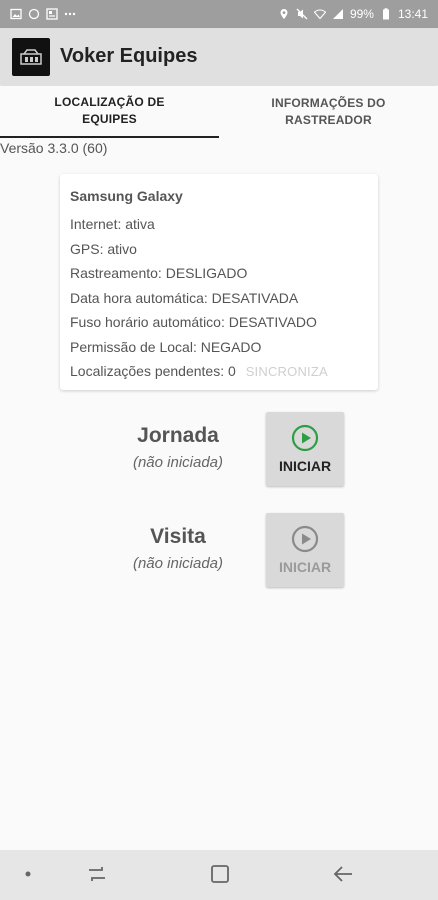 The height and width of the screenshot is (900, 438). What do you see at coordinates (178, 462) in the screenshot?
I see `jornada-status: (não iniciada)` at bounding box center [178, 462].